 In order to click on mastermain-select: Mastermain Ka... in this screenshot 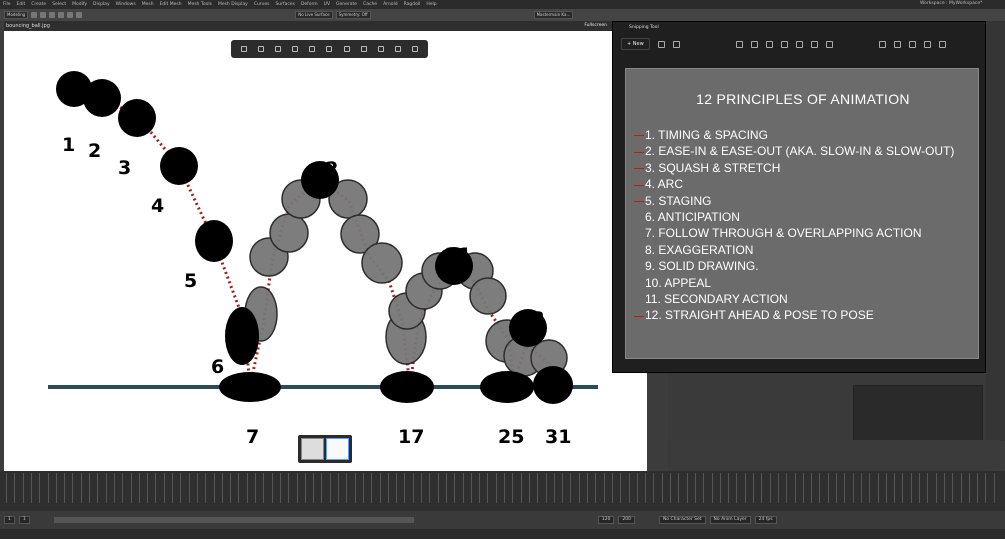, I will do `click(553, 15)`.